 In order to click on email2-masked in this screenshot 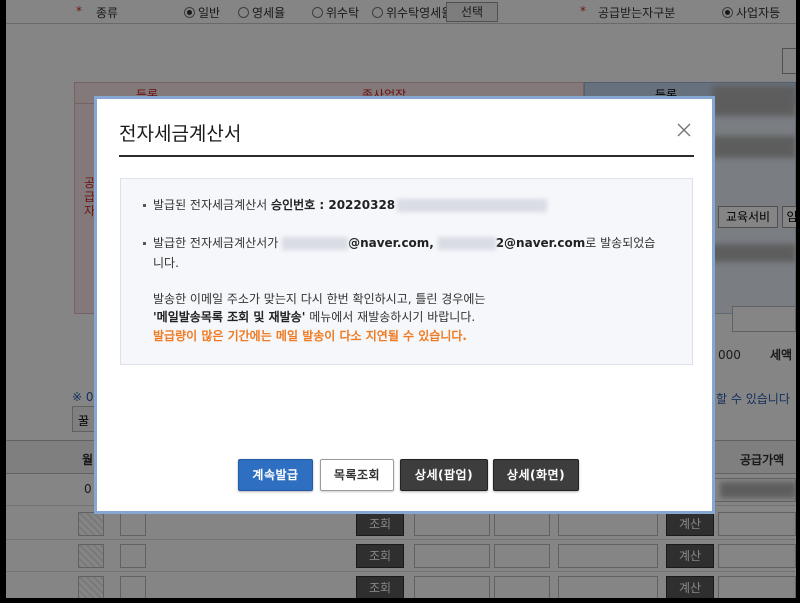, I will do `click(466, 243)`.